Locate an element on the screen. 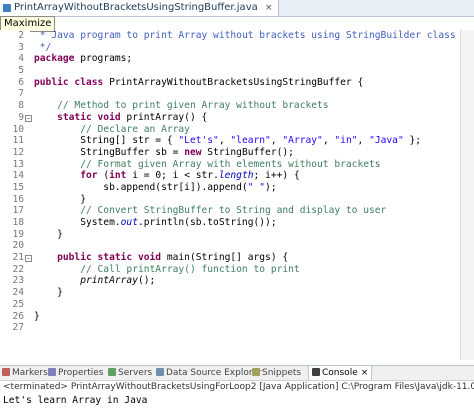 This screenshot has width=474, height=409. line-number: 18 is located at coordinates (18, 222).